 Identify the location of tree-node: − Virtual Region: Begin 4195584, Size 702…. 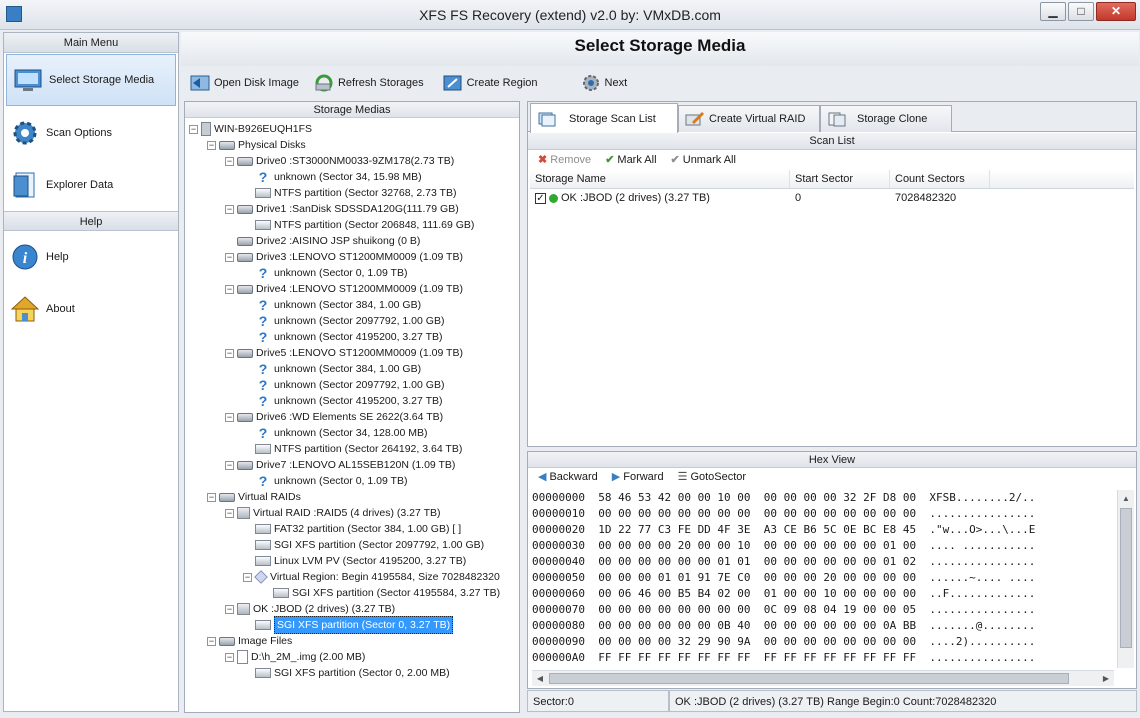
(371, 577).